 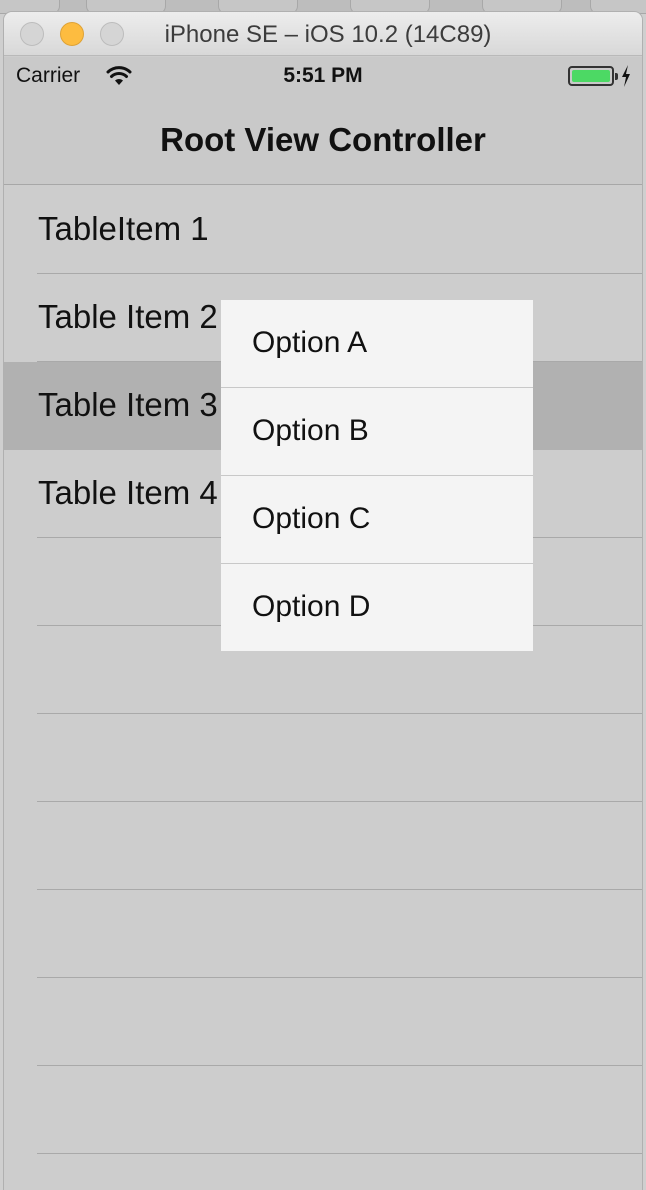 I want to click on menu-option-a: Option A, so click(x=377, y=344).